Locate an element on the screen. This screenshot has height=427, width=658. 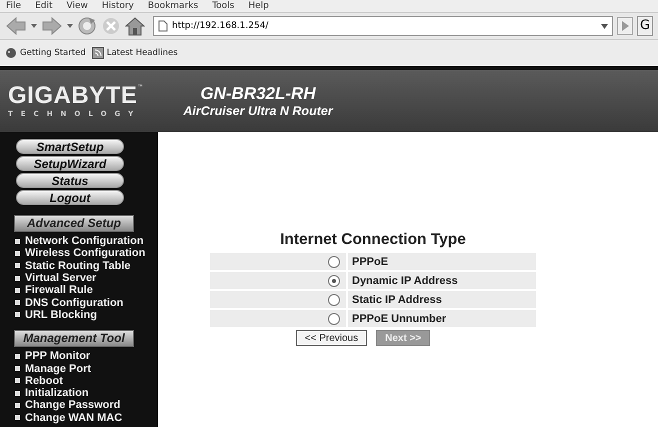
nav-button: SmartSetup is located at coordinates (70, 146).